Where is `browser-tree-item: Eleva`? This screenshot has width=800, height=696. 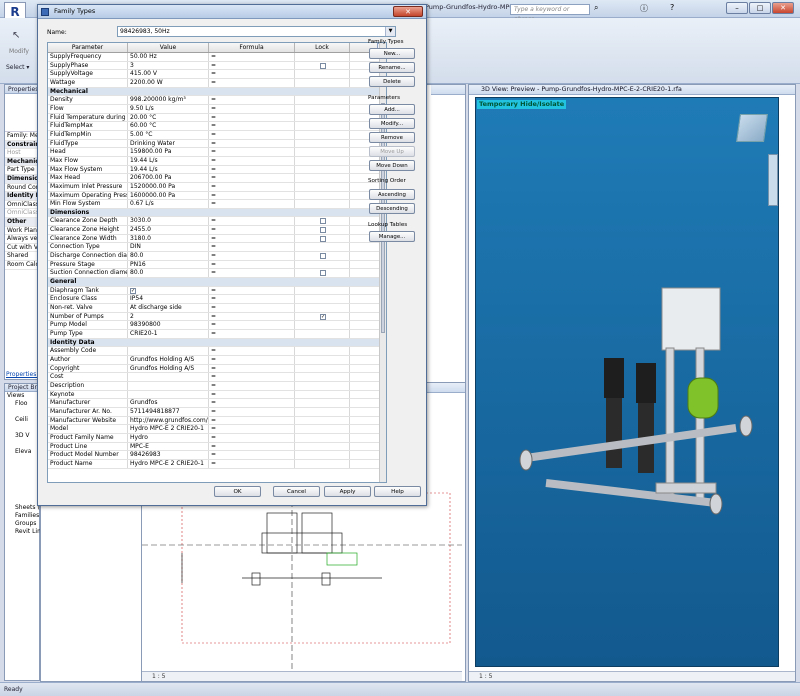
browser-tree-item: Eleva is located at coordinates (23, 452).